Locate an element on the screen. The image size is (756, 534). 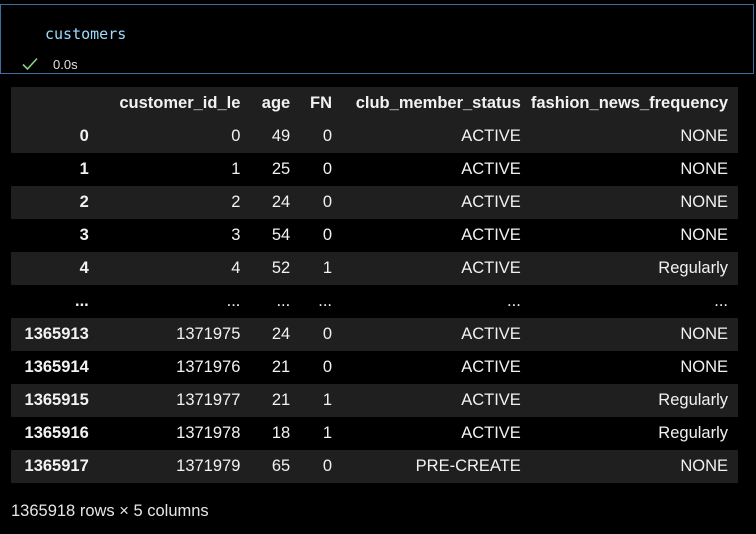
row-index: 1365913 is located at coordinates (56, 334).